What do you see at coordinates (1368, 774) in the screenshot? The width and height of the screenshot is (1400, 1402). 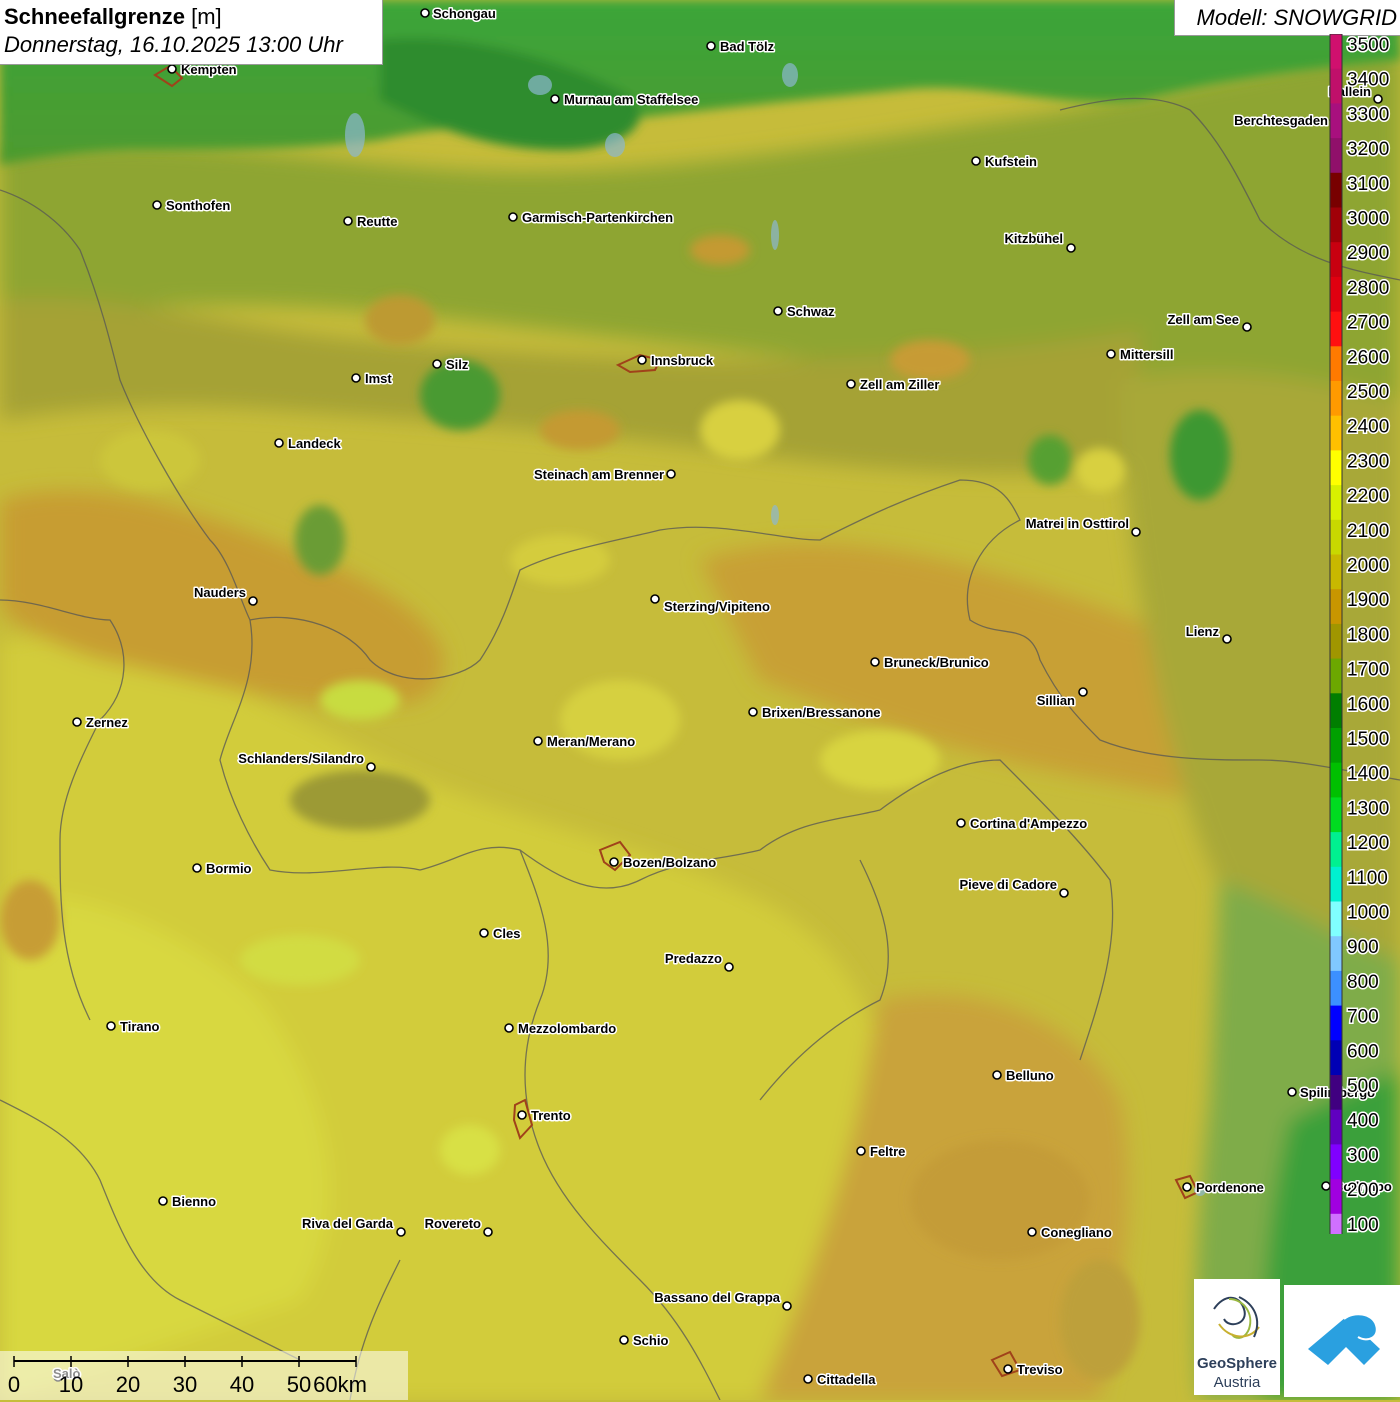 I see `legend-tick-label: 1400` at bounding box center [1368, 774].